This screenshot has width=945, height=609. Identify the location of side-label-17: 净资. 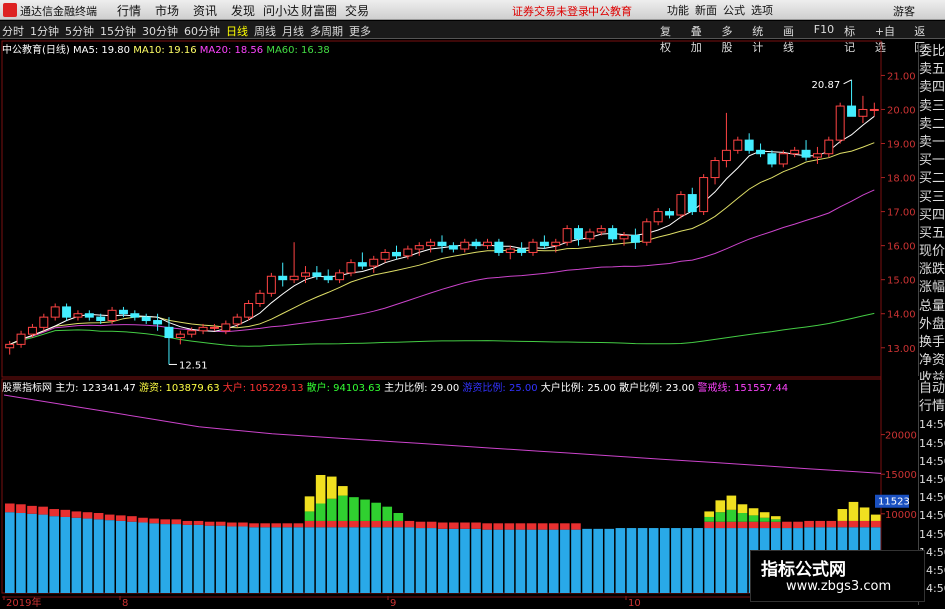
(932, 361).